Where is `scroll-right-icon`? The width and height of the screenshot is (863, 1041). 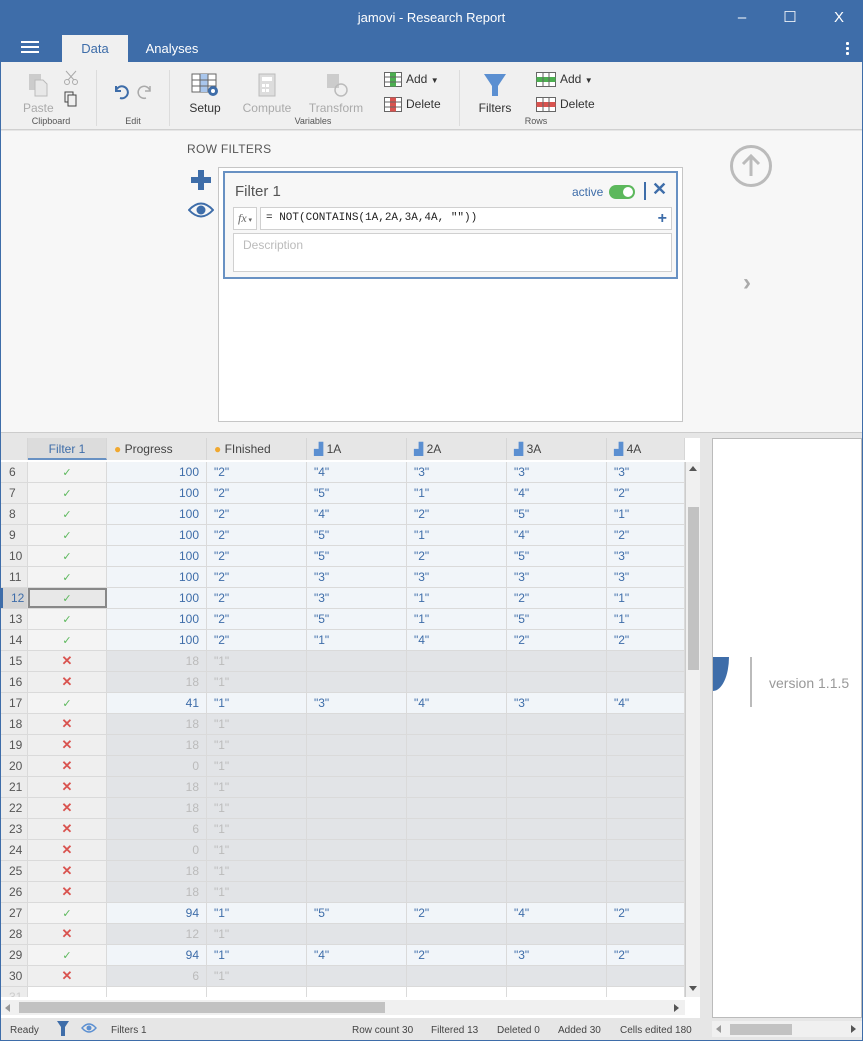
scroll-right-icon is located at coordinates (853, 1029).